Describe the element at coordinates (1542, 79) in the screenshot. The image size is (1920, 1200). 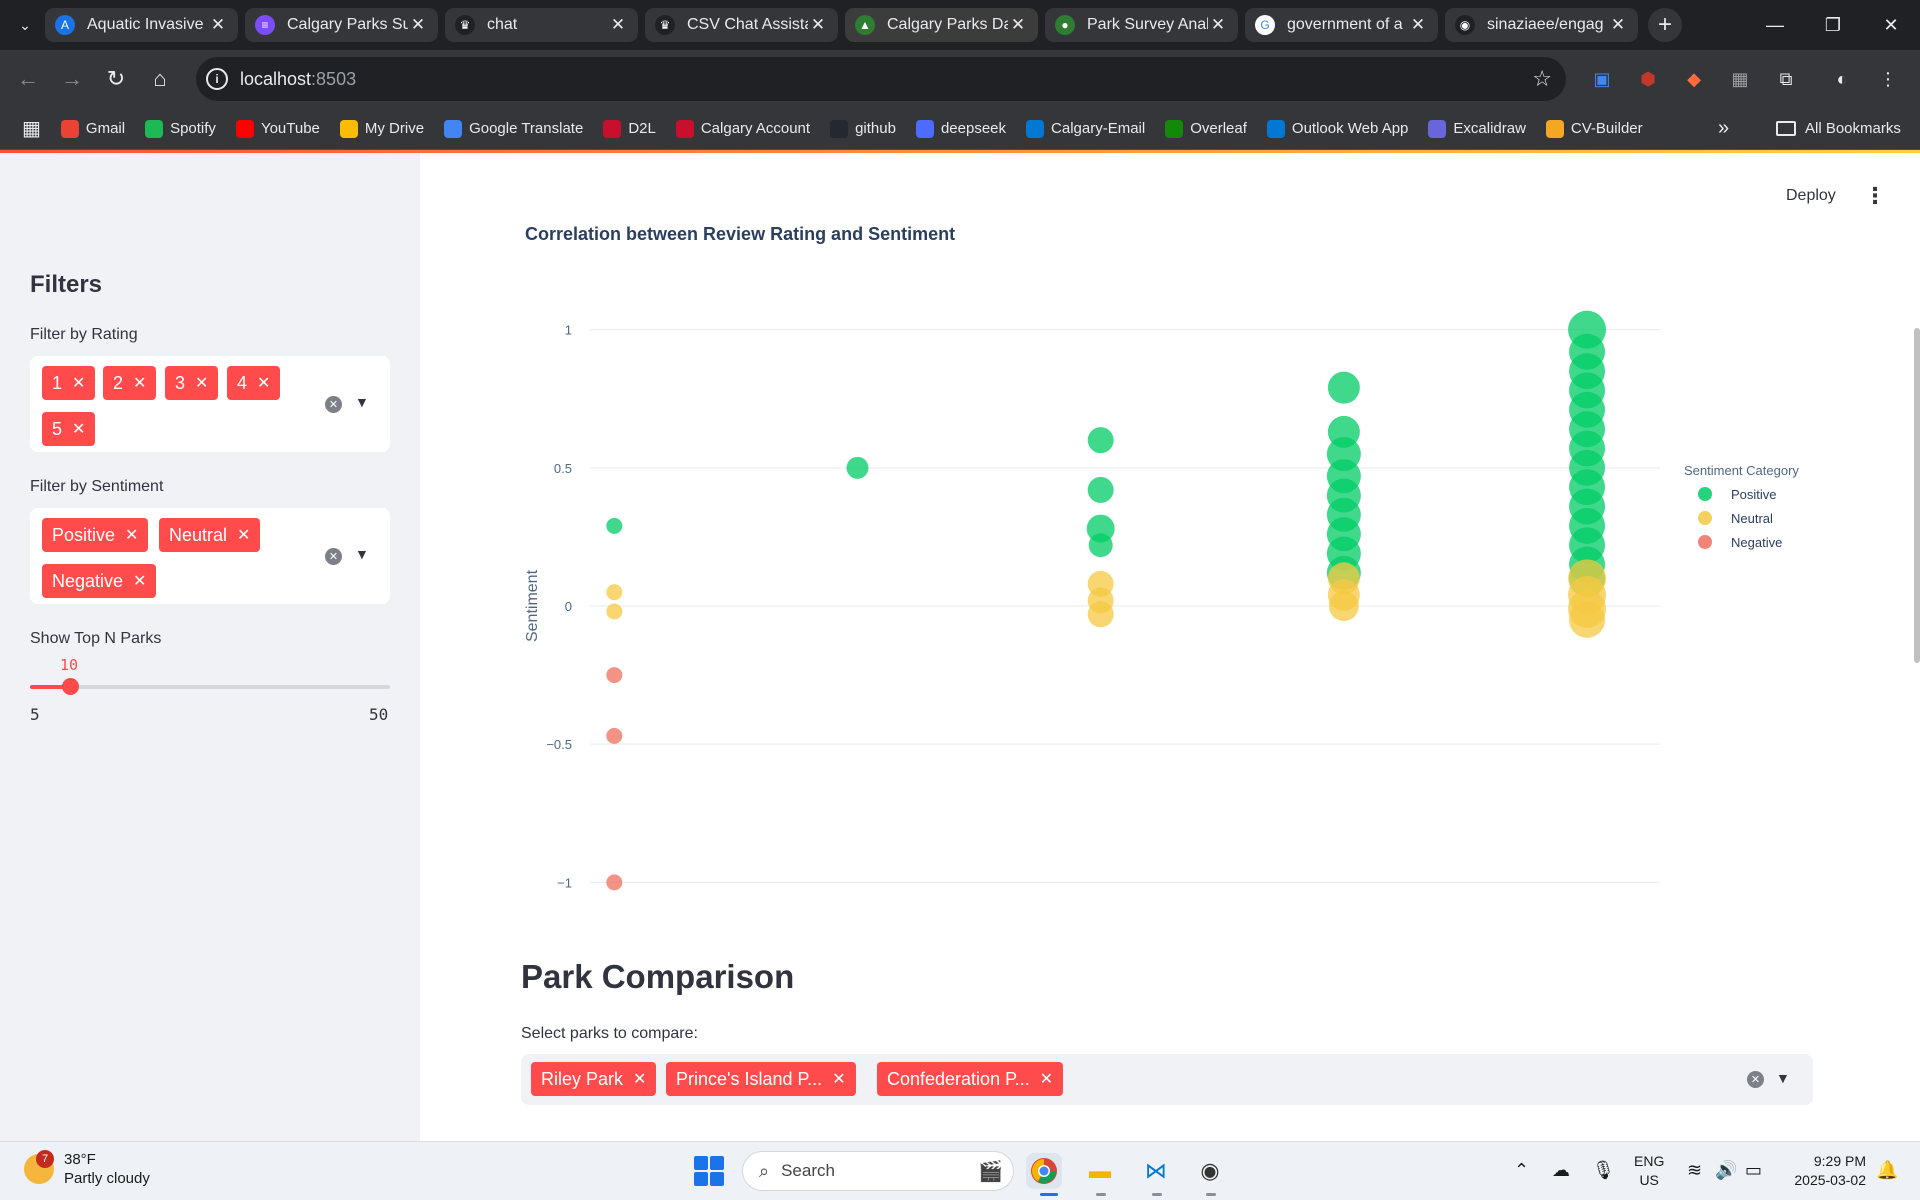
I see `bookmark-star-icon: ☆` at that location.